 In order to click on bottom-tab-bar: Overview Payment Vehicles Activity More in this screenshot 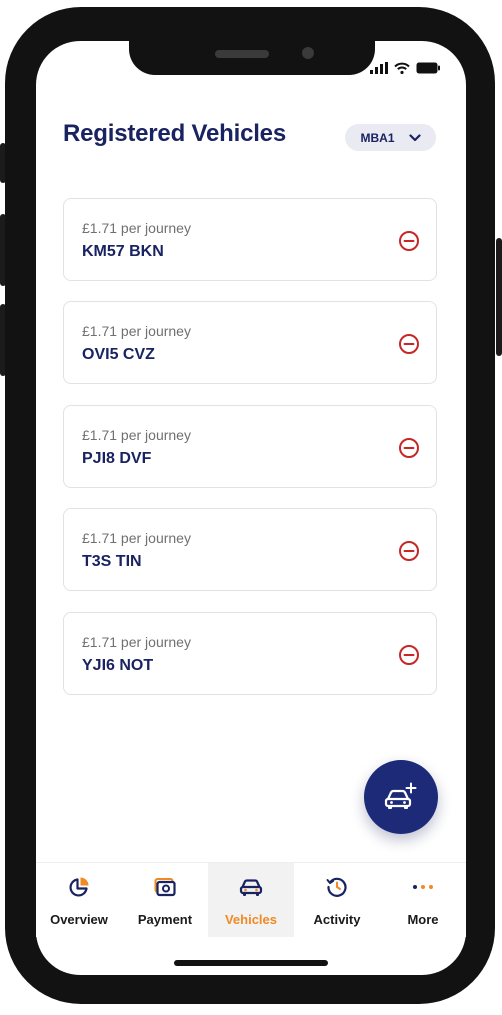, I will do `click(251, 899)`.